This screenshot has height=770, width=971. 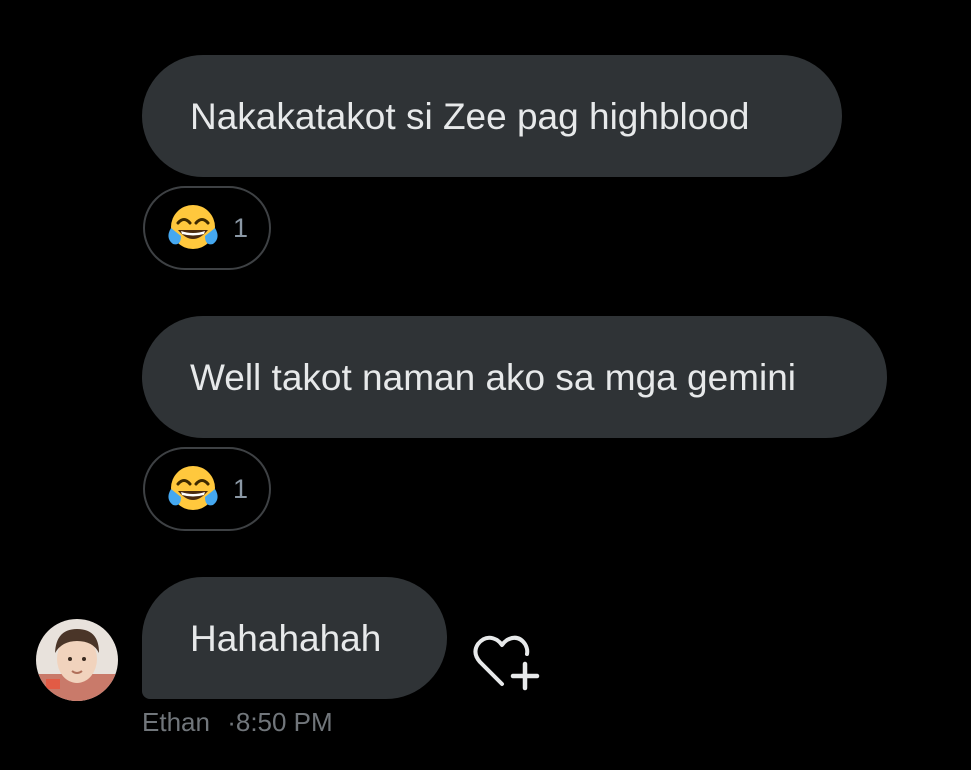 I want to click on message-text: Nakakatakot si Zee pag highblood, so click(x=470, y=116).